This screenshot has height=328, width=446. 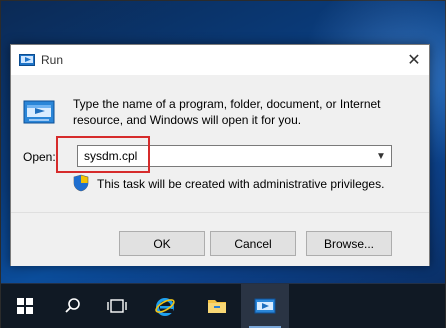 I want to click on internet-explorer-button, so click(x=165, y=306).